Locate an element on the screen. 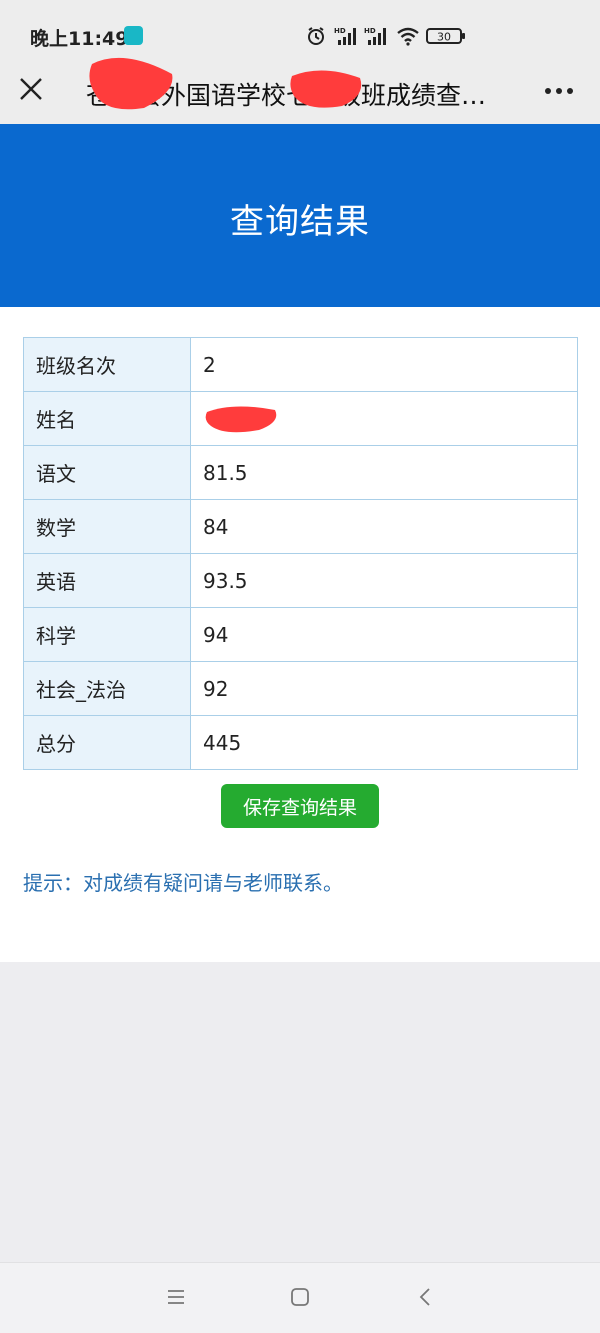  table-row: 数学 84 is located at coordinates (300, 526).